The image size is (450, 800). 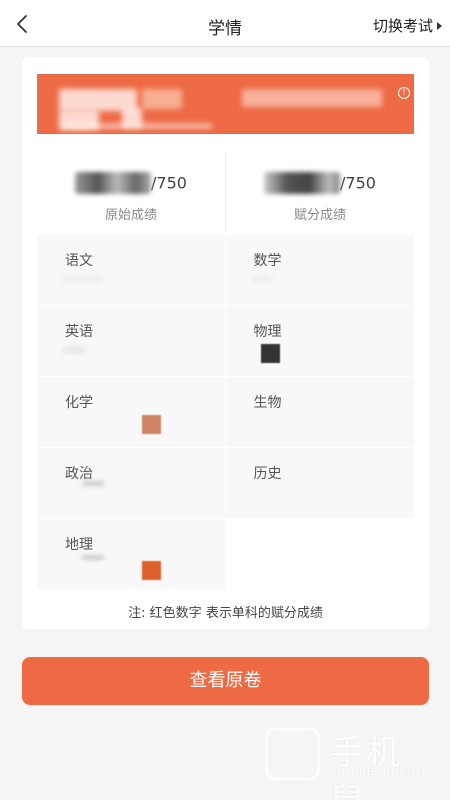 What do you see at coordinates (302, 183) in the screenshot?
I see `assigned-score-value` at bounding box center [302, 183].